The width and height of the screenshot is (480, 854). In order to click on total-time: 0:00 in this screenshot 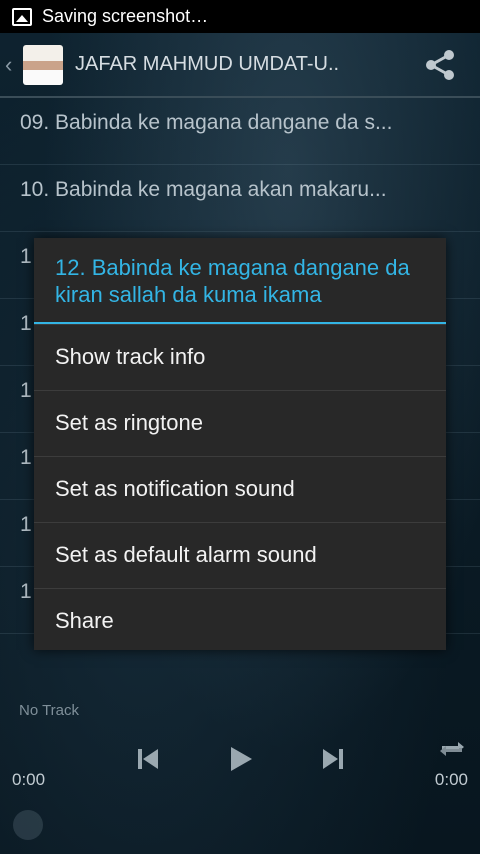, I will do `click(451, 779)`.